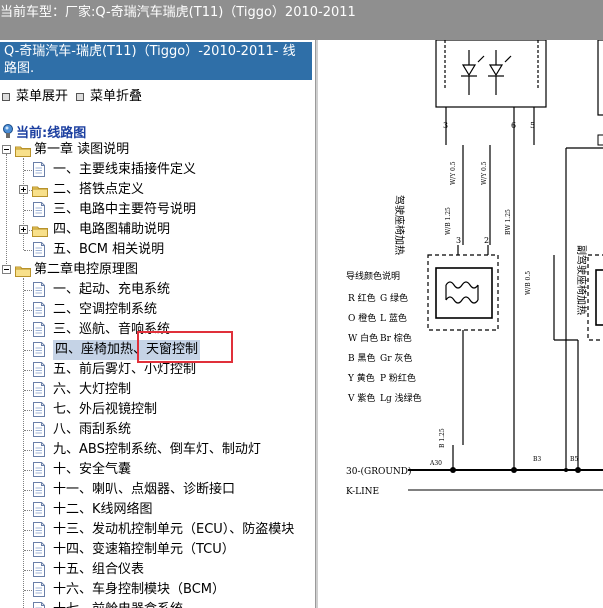  Describe the element at coordinates (174, 529) in the screenshot. I see `tree-item-label: 十三、发动机控制单元（ECU）、防盗模块` at that location.